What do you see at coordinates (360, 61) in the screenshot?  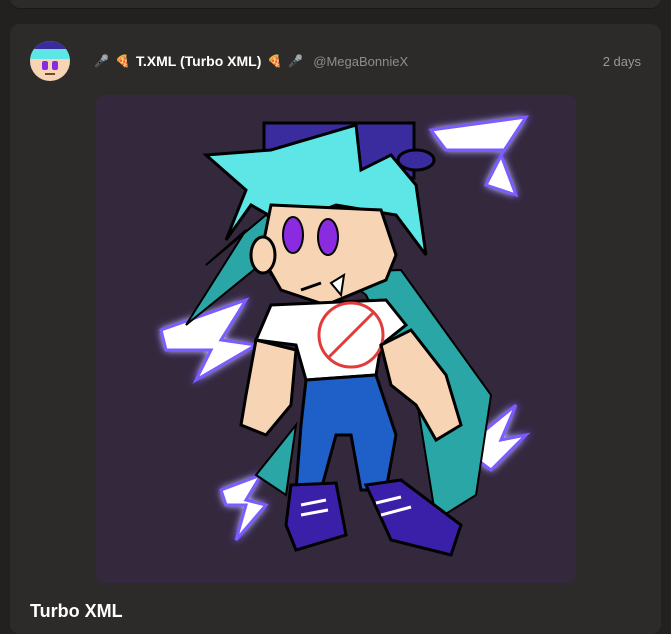 I see `author-handle: @MegaBonnieX` at bounding box center [360, 61].